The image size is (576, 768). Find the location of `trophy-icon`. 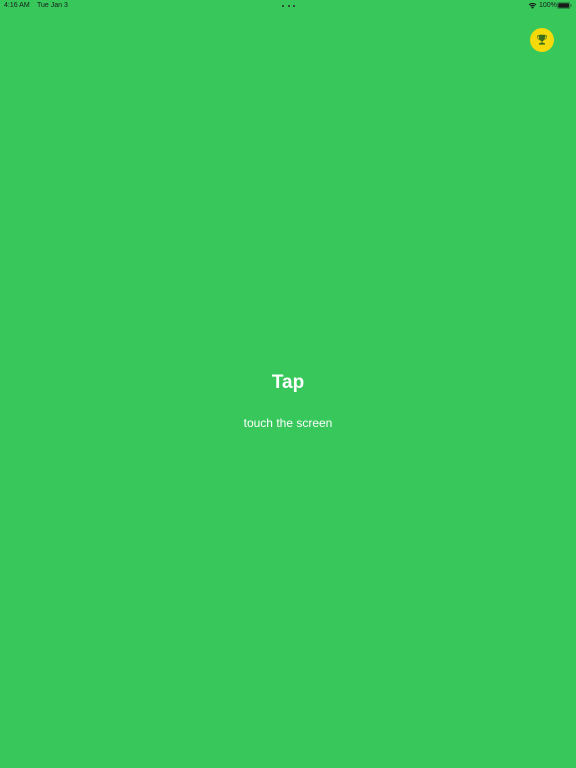

trophy-icon is located at coordinates (542, 39).